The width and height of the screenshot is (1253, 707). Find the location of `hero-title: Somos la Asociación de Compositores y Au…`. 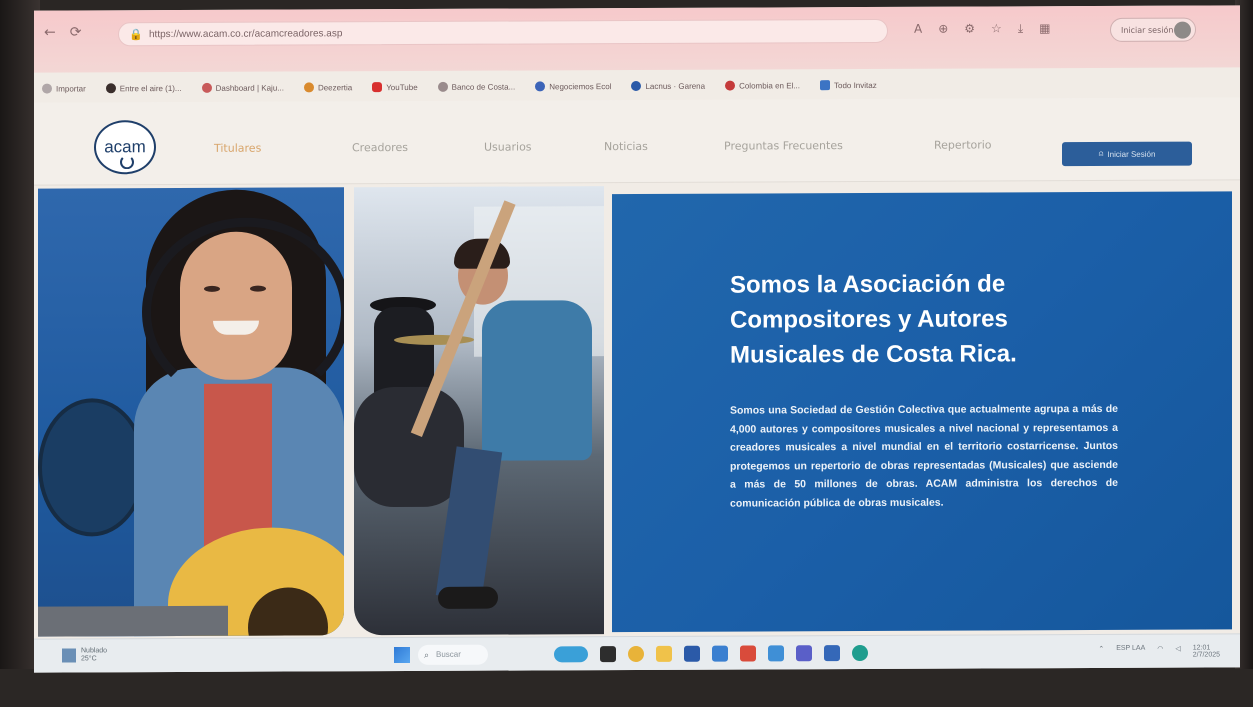

hero-title: Somos la Asociación de Compositores y Au… is located at coordinates (873, 319).